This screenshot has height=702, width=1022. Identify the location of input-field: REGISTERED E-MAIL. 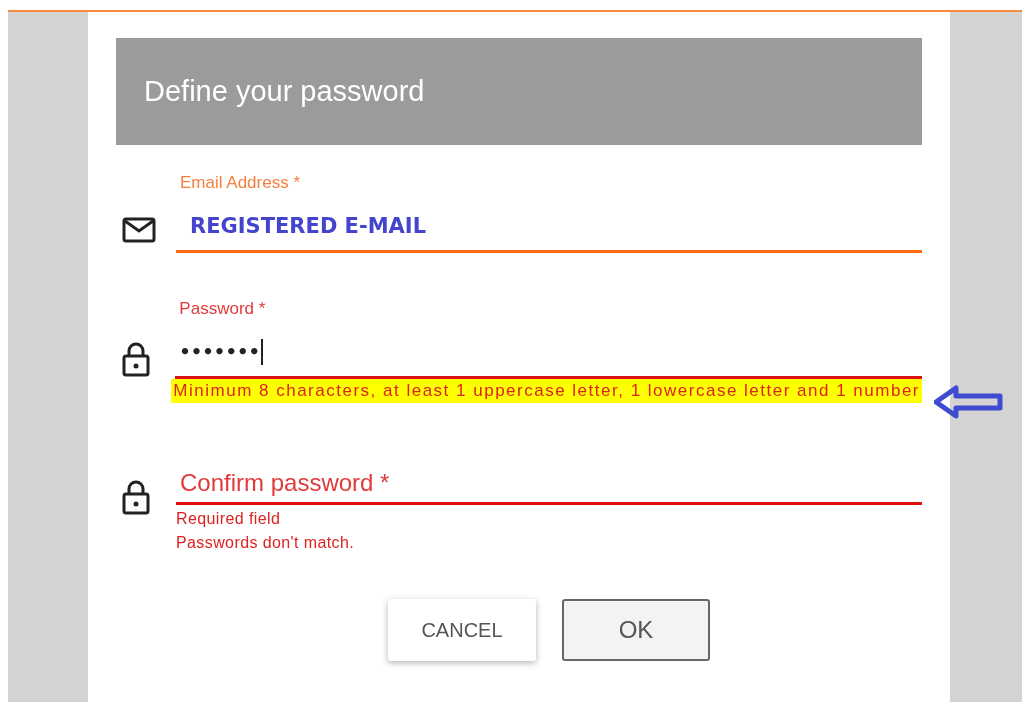
(549, 227).